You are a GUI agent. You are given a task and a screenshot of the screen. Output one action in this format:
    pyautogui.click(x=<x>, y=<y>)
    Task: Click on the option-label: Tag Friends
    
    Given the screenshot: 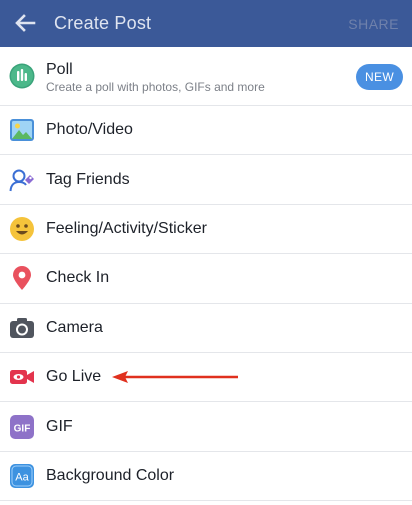 What is the action you would take?
    pyautogui.click(x=88, y=179)
    